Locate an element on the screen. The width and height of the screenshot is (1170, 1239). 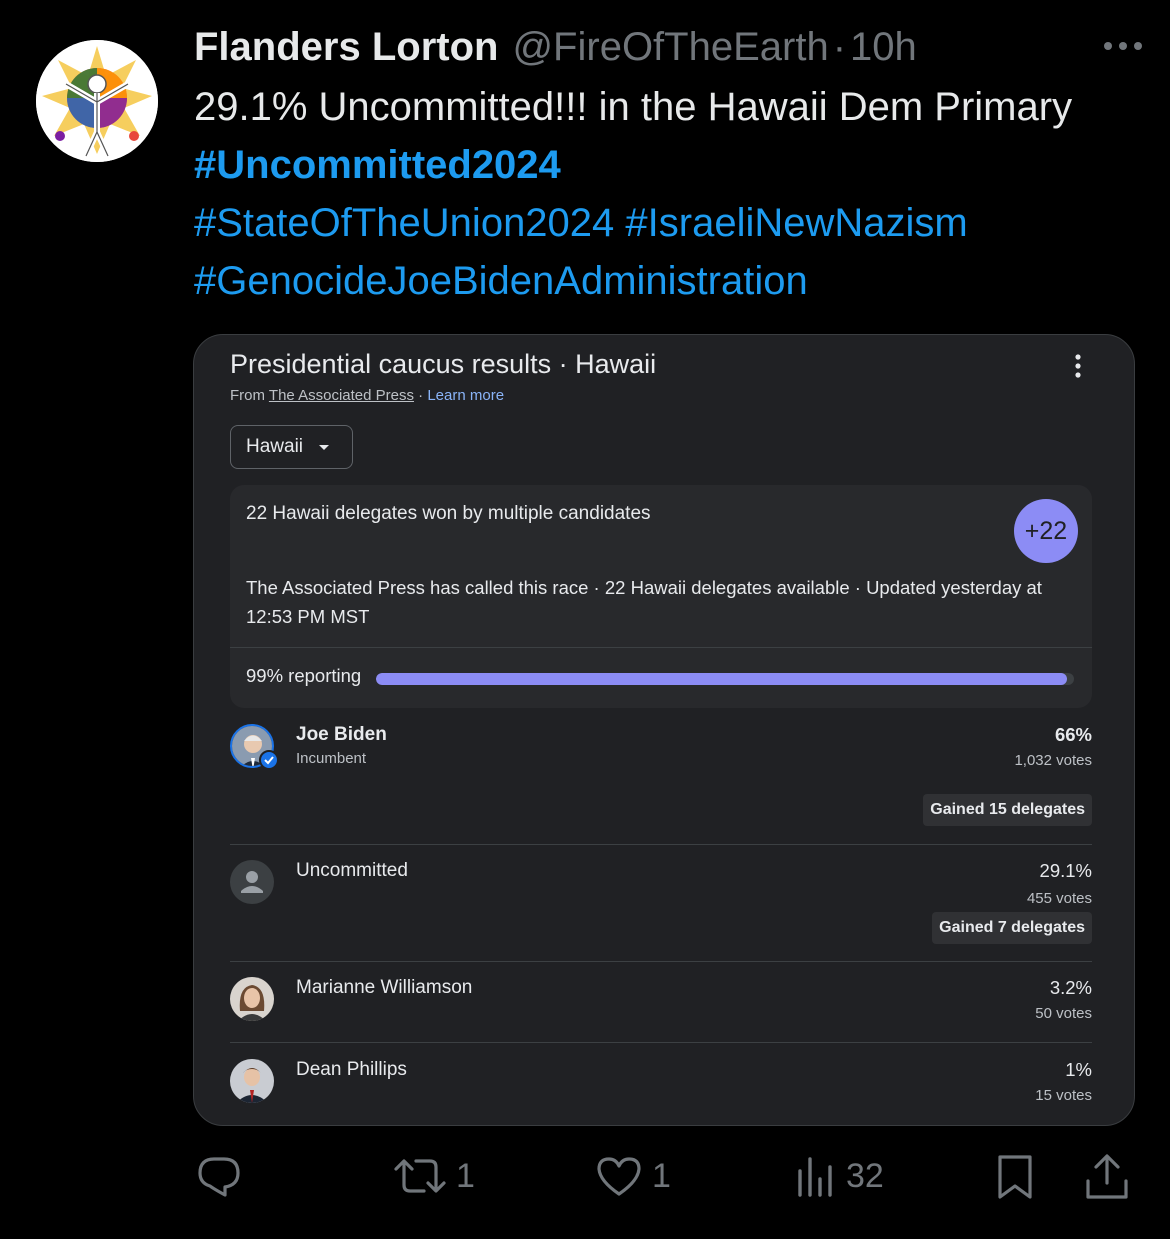
tweet-time: 10h is located at coordinates (883, 47).